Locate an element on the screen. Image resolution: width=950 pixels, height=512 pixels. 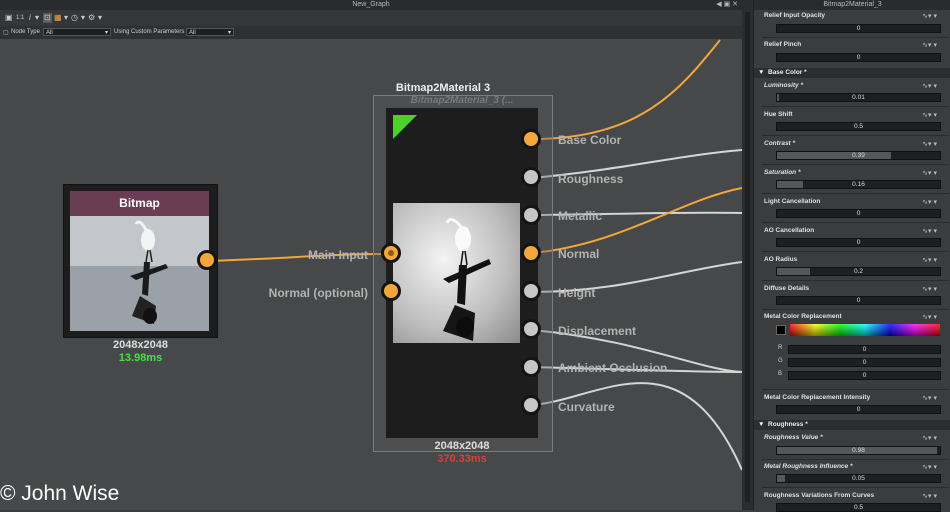
b-channel-slider: 0 is located at coordinates (864, 375).